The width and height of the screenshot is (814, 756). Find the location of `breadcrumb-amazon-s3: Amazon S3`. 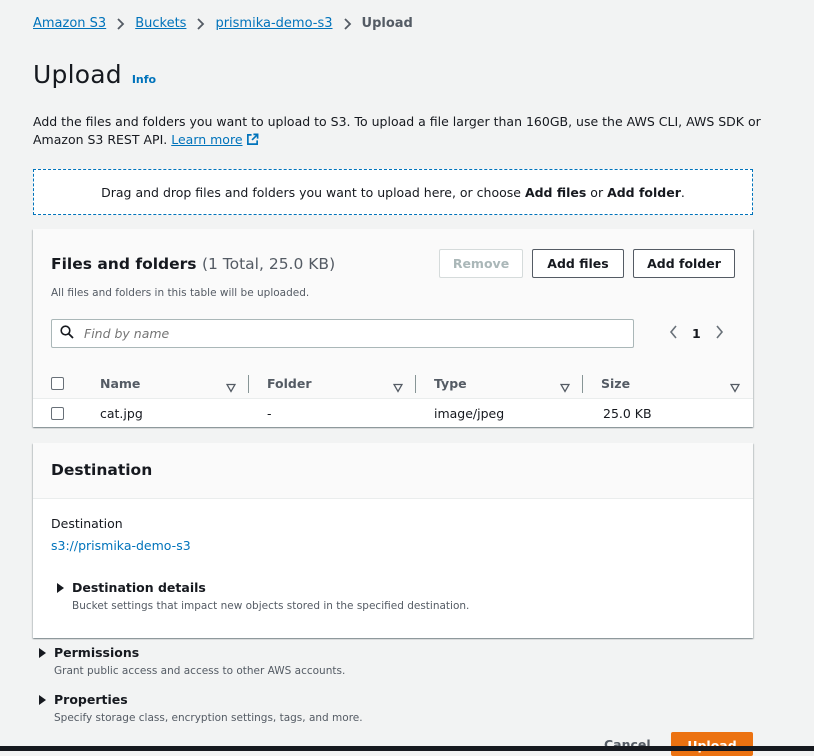

breadcrumb-amazon-s3: Amazon S3 is located at coordinates (69, 23).